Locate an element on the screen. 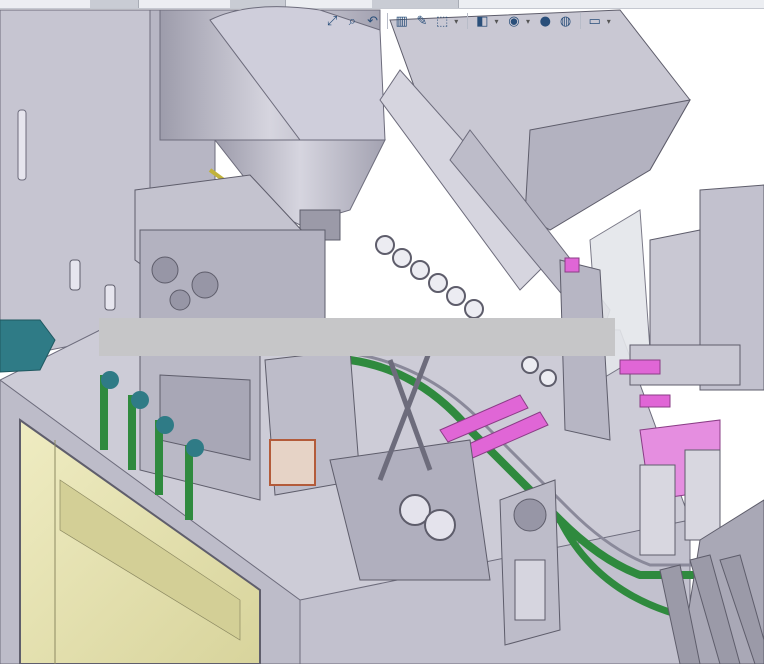 The width and height of the screenshot is (764, 664). dynamic-annotation-icon: ✎ is located at coordinates (422, 21).